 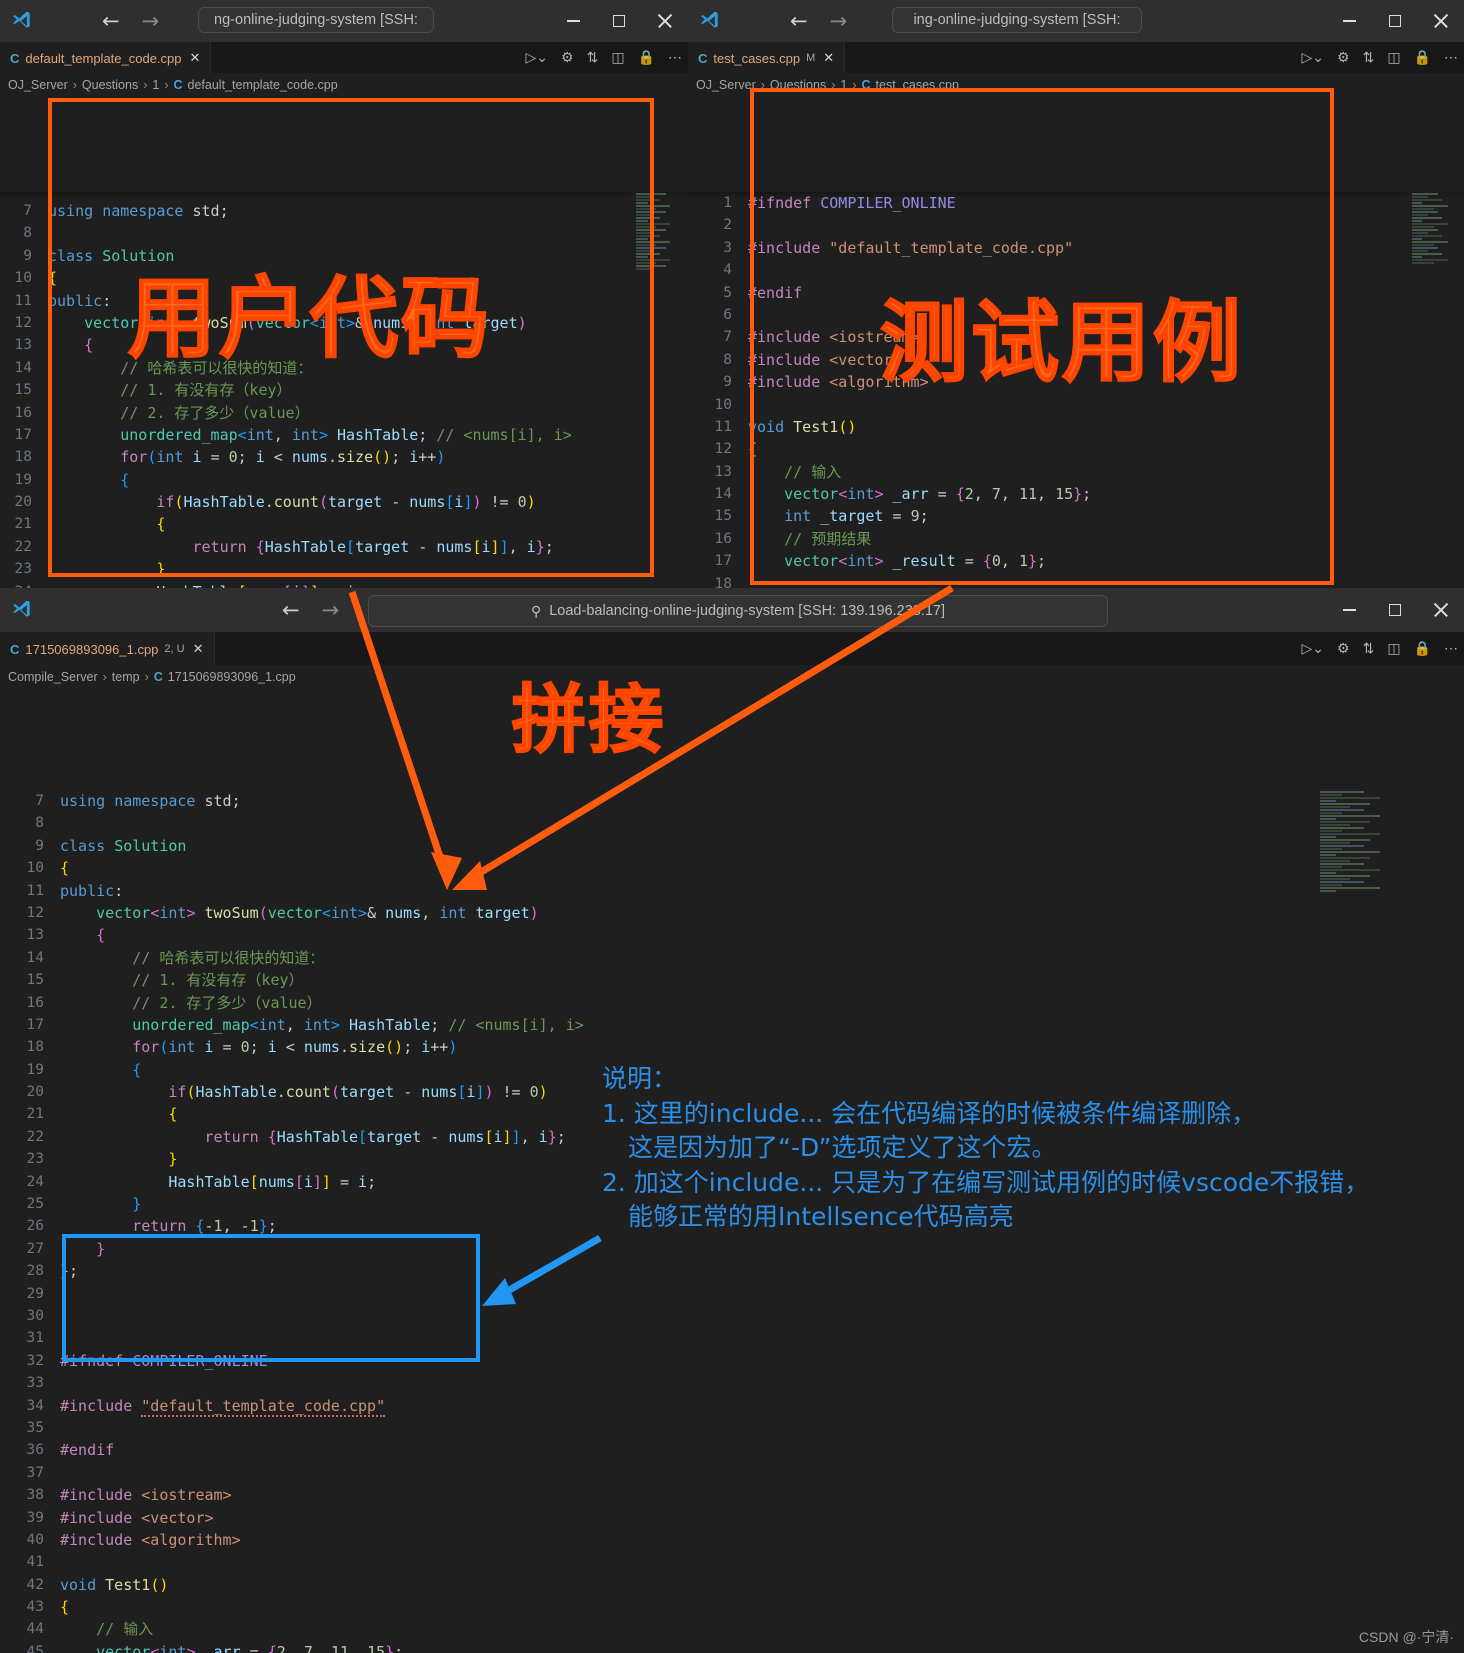 What do you see at coordinates (732, 980) in the screenshot?
I see `code-line: 15 // 1. 有没有存（key）` at bounding box center [732, 980].